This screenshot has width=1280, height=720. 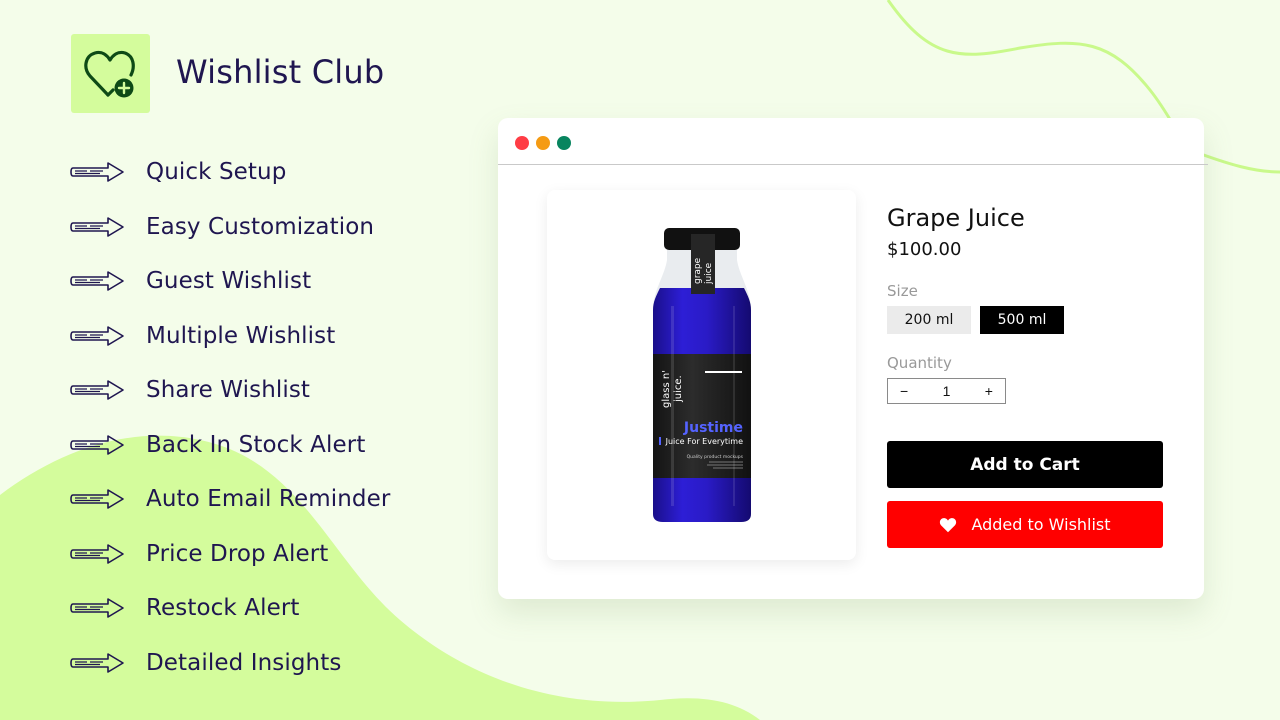 I want to click on feature-item: Price Drop Alert, so click(x=230, y=554).